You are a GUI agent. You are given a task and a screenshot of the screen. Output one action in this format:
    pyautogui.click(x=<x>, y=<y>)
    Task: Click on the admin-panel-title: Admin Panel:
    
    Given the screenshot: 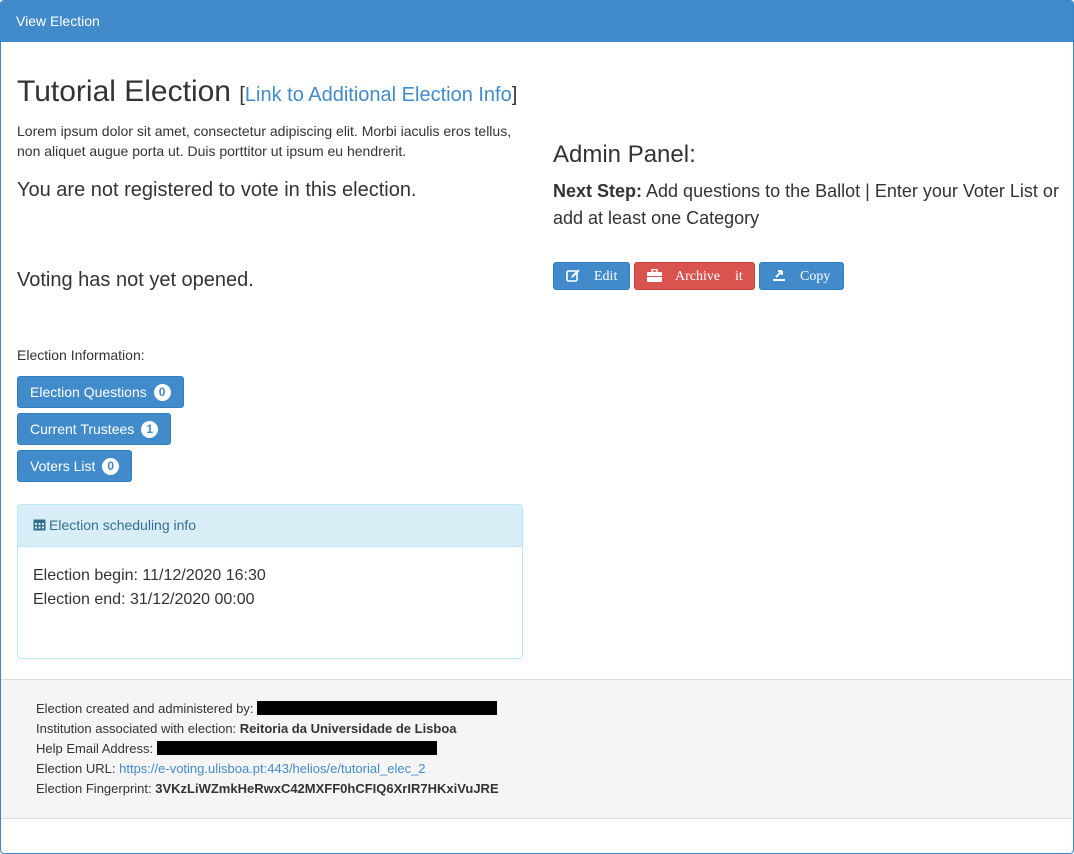 What is the action you would take?
    pyautogui.click(x=624, y=154)
    